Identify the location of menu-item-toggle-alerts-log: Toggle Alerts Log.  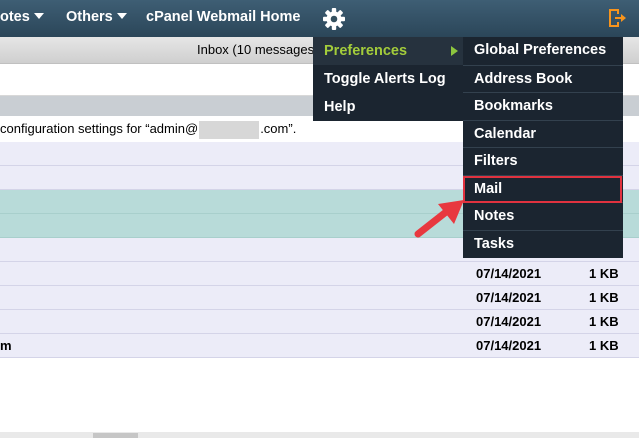
(388, 79).